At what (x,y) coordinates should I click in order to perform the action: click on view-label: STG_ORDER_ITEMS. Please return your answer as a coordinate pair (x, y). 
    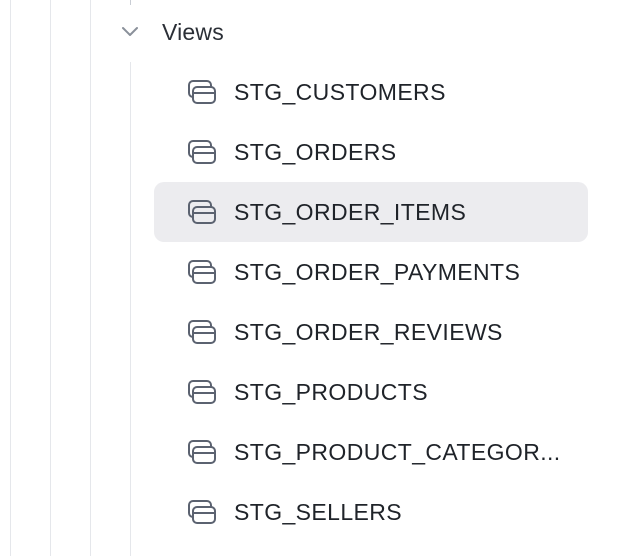
    Looking at the image, I should click on (350, 211).